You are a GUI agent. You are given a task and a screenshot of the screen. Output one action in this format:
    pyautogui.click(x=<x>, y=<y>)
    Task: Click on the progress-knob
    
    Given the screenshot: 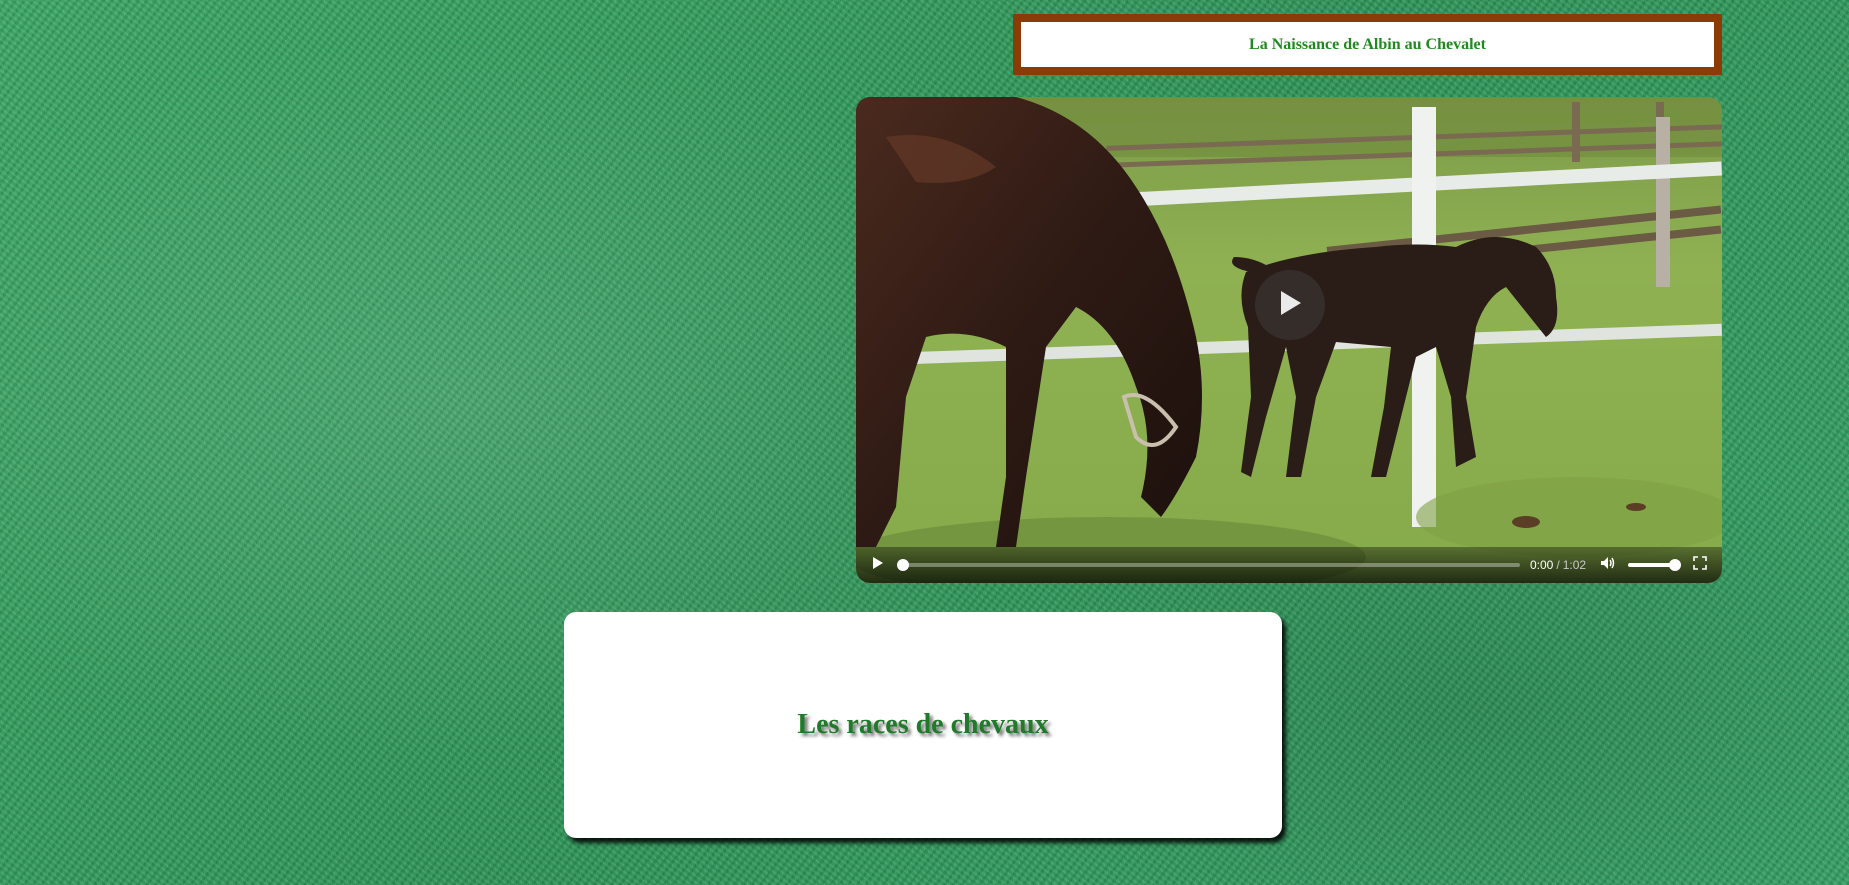 What is the action you would take?
    pyautogui.click(x=903, y=565)
    